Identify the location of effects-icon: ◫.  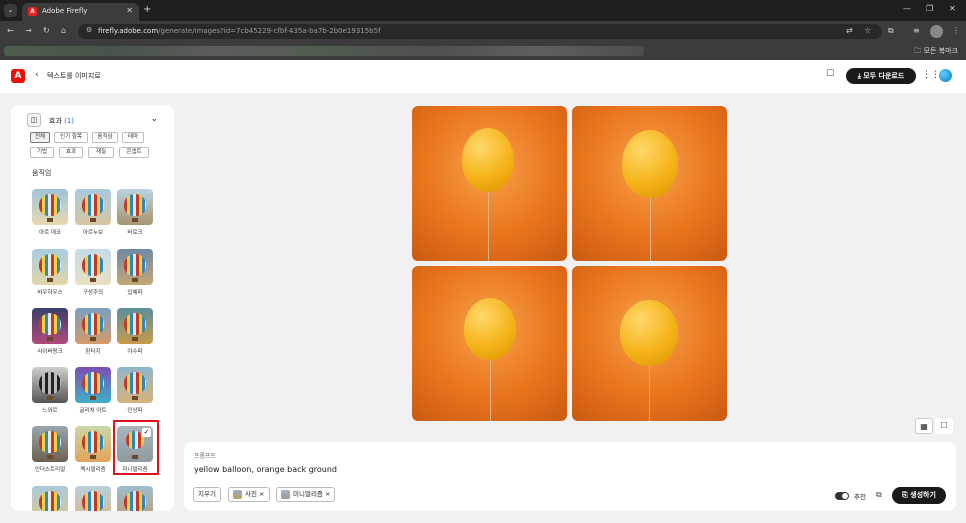
(34, 120).